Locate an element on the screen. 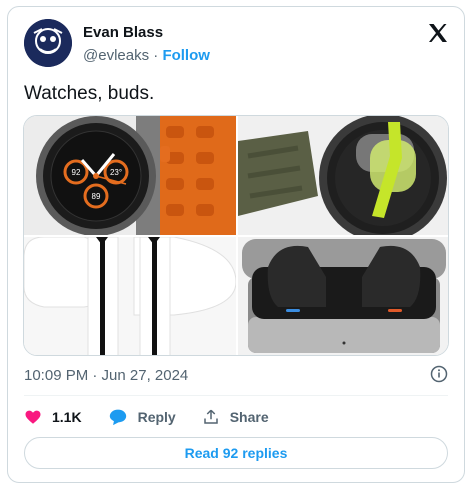 This screenshot has height=490, width=472. timestamp: 10:09 PM · Jun 27, 2024 is located at coordinates (106, 375).